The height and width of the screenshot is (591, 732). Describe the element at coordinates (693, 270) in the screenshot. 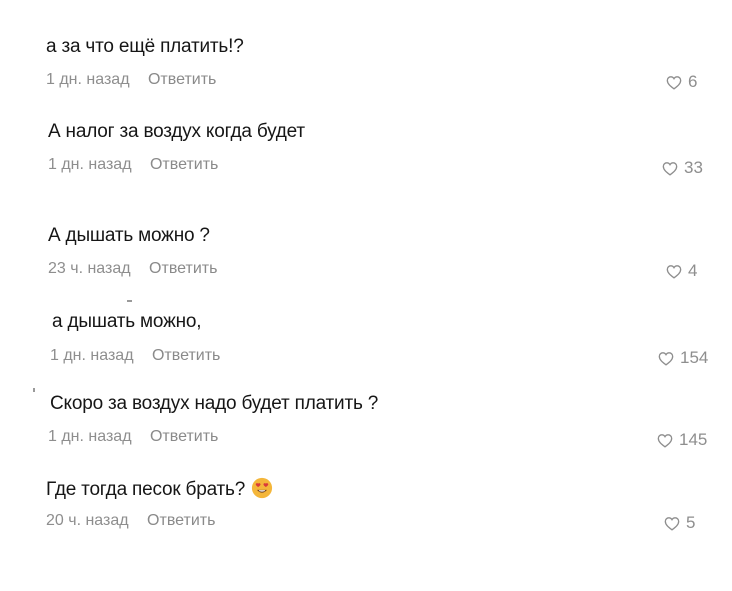

I see `like-count: 4` at that location.